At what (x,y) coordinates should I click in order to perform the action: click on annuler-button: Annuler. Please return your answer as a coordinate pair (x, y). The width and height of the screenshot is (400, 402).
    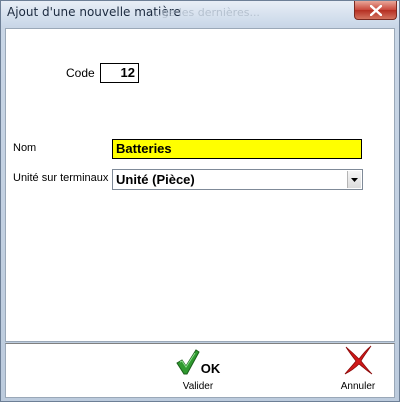
    Looking at the image, I should click on (358, 370).